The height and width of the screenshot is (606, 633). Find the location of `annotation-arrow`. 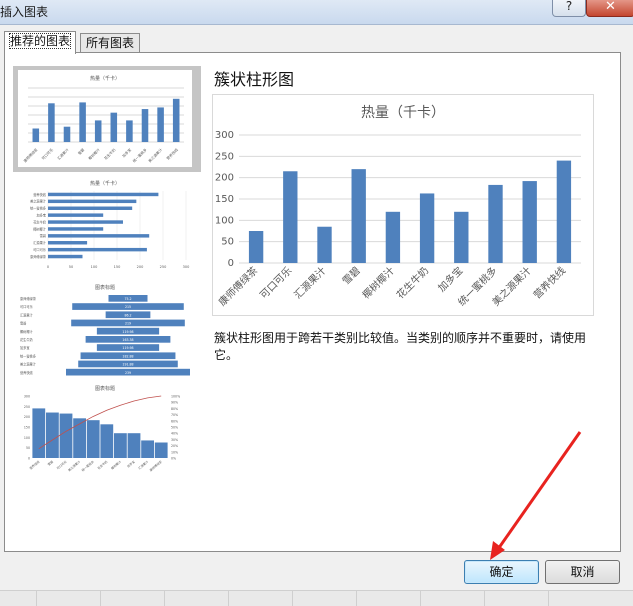

annotation-arrow is located at coordinates (536, 495).